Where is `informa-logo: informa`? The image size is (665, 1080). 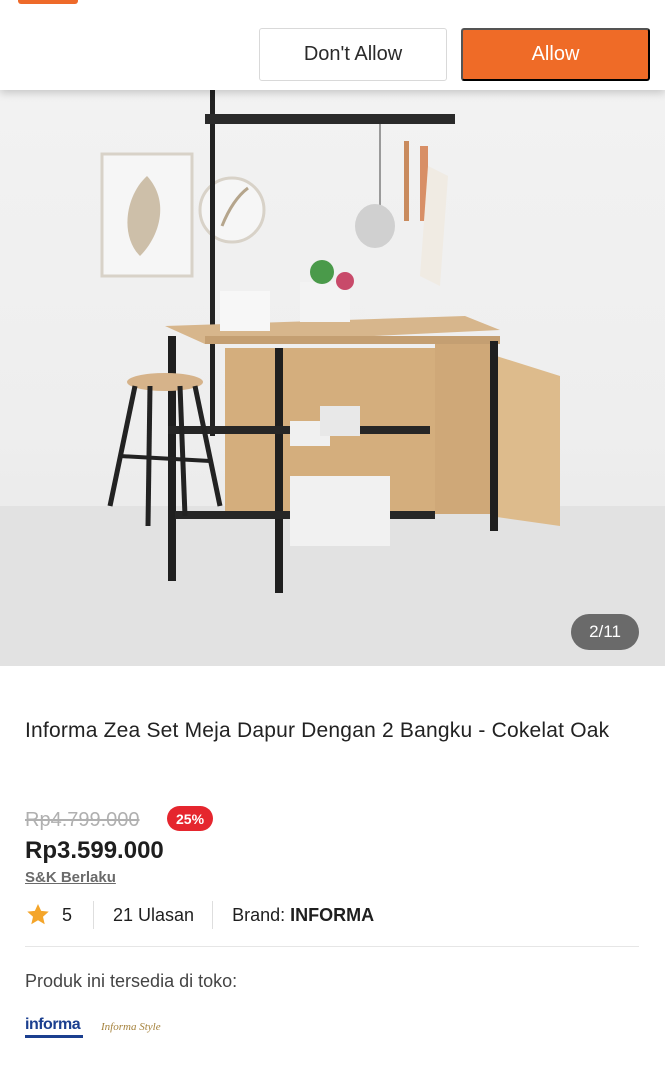
informa-logo: informa is located at coordinates (54, 1027).